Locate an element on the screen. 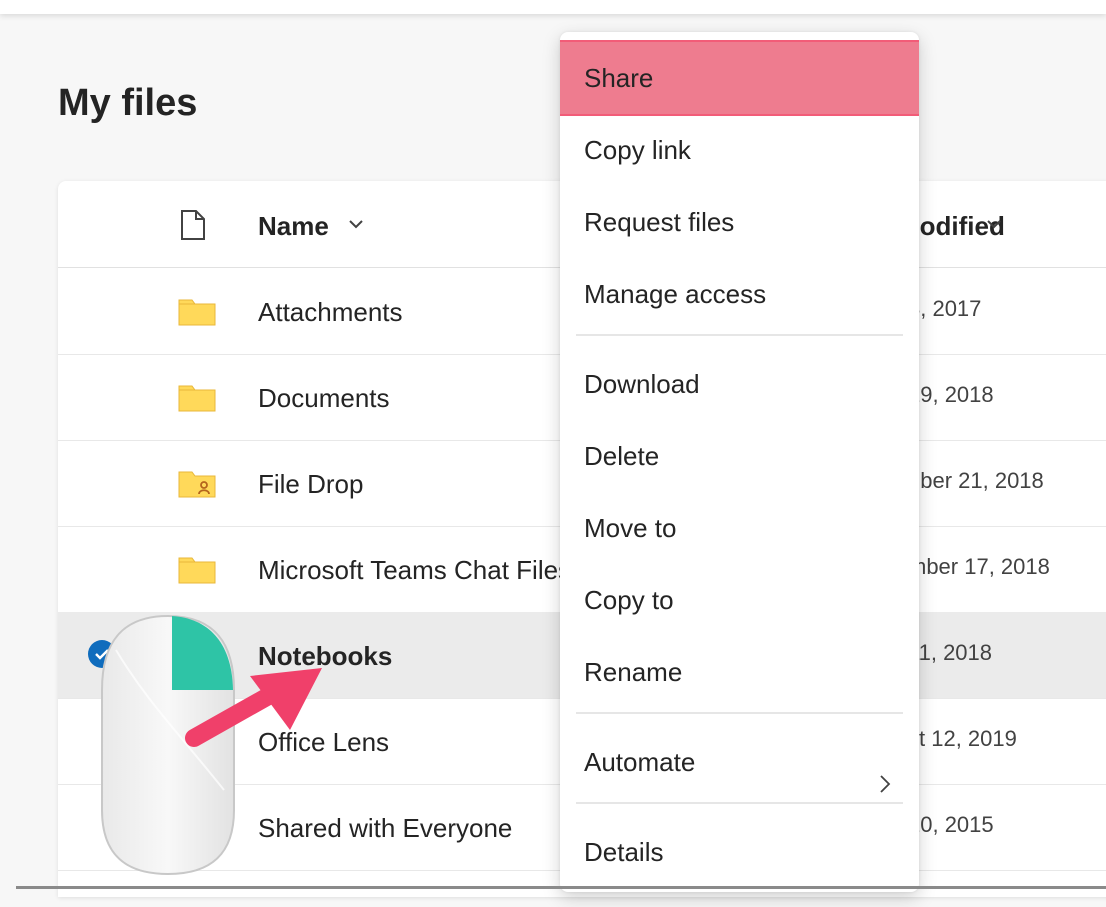 This screenshot has width=1106, height=907. page-title: My files is located at coordinates (128, 103).